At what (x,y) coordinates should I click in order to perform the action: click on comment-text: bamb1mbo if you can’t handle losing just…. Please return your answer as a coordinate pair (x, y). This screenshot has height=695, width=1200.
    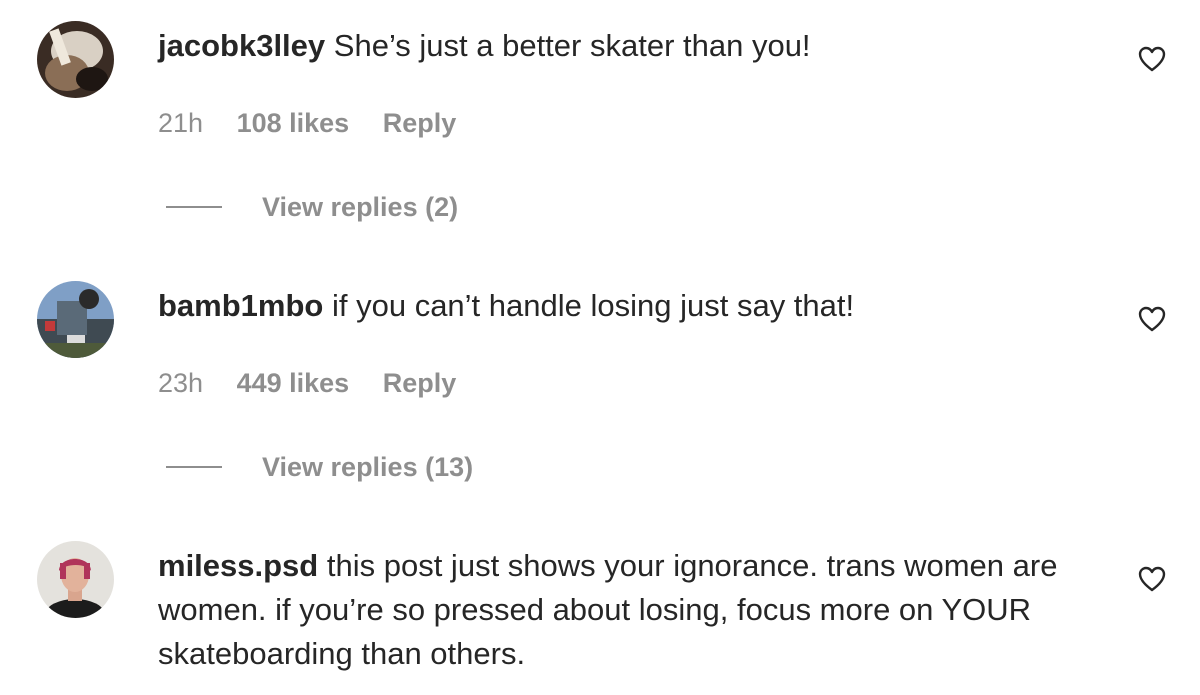
    Looking at the image, I should click on (633, 306).